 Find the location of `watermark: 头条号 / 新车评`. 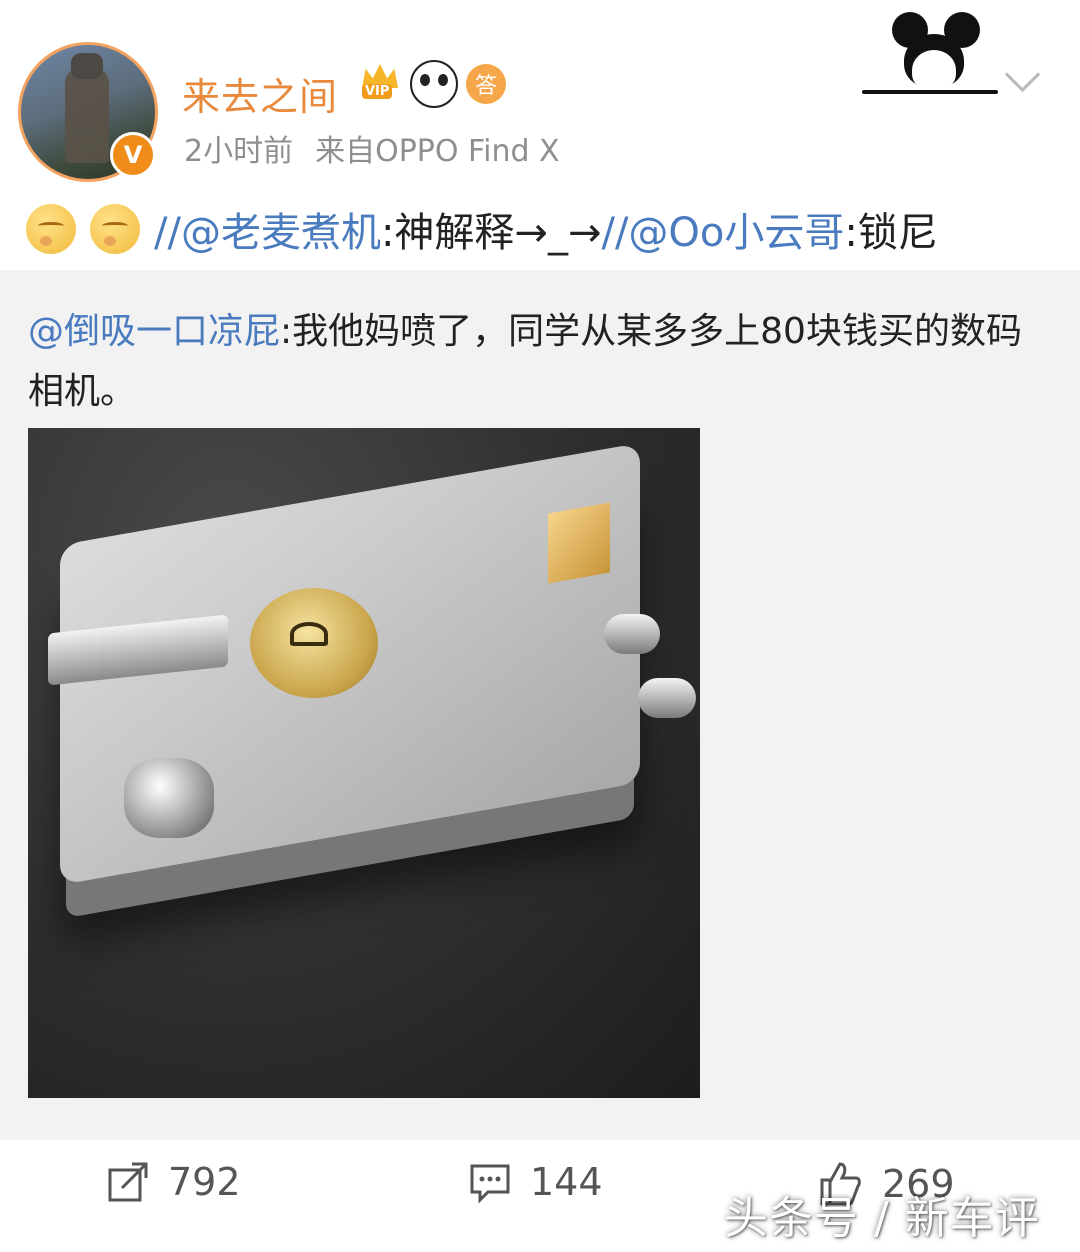

watermark: 头条号 / 新车评 is located at coordinates (882, 1218).